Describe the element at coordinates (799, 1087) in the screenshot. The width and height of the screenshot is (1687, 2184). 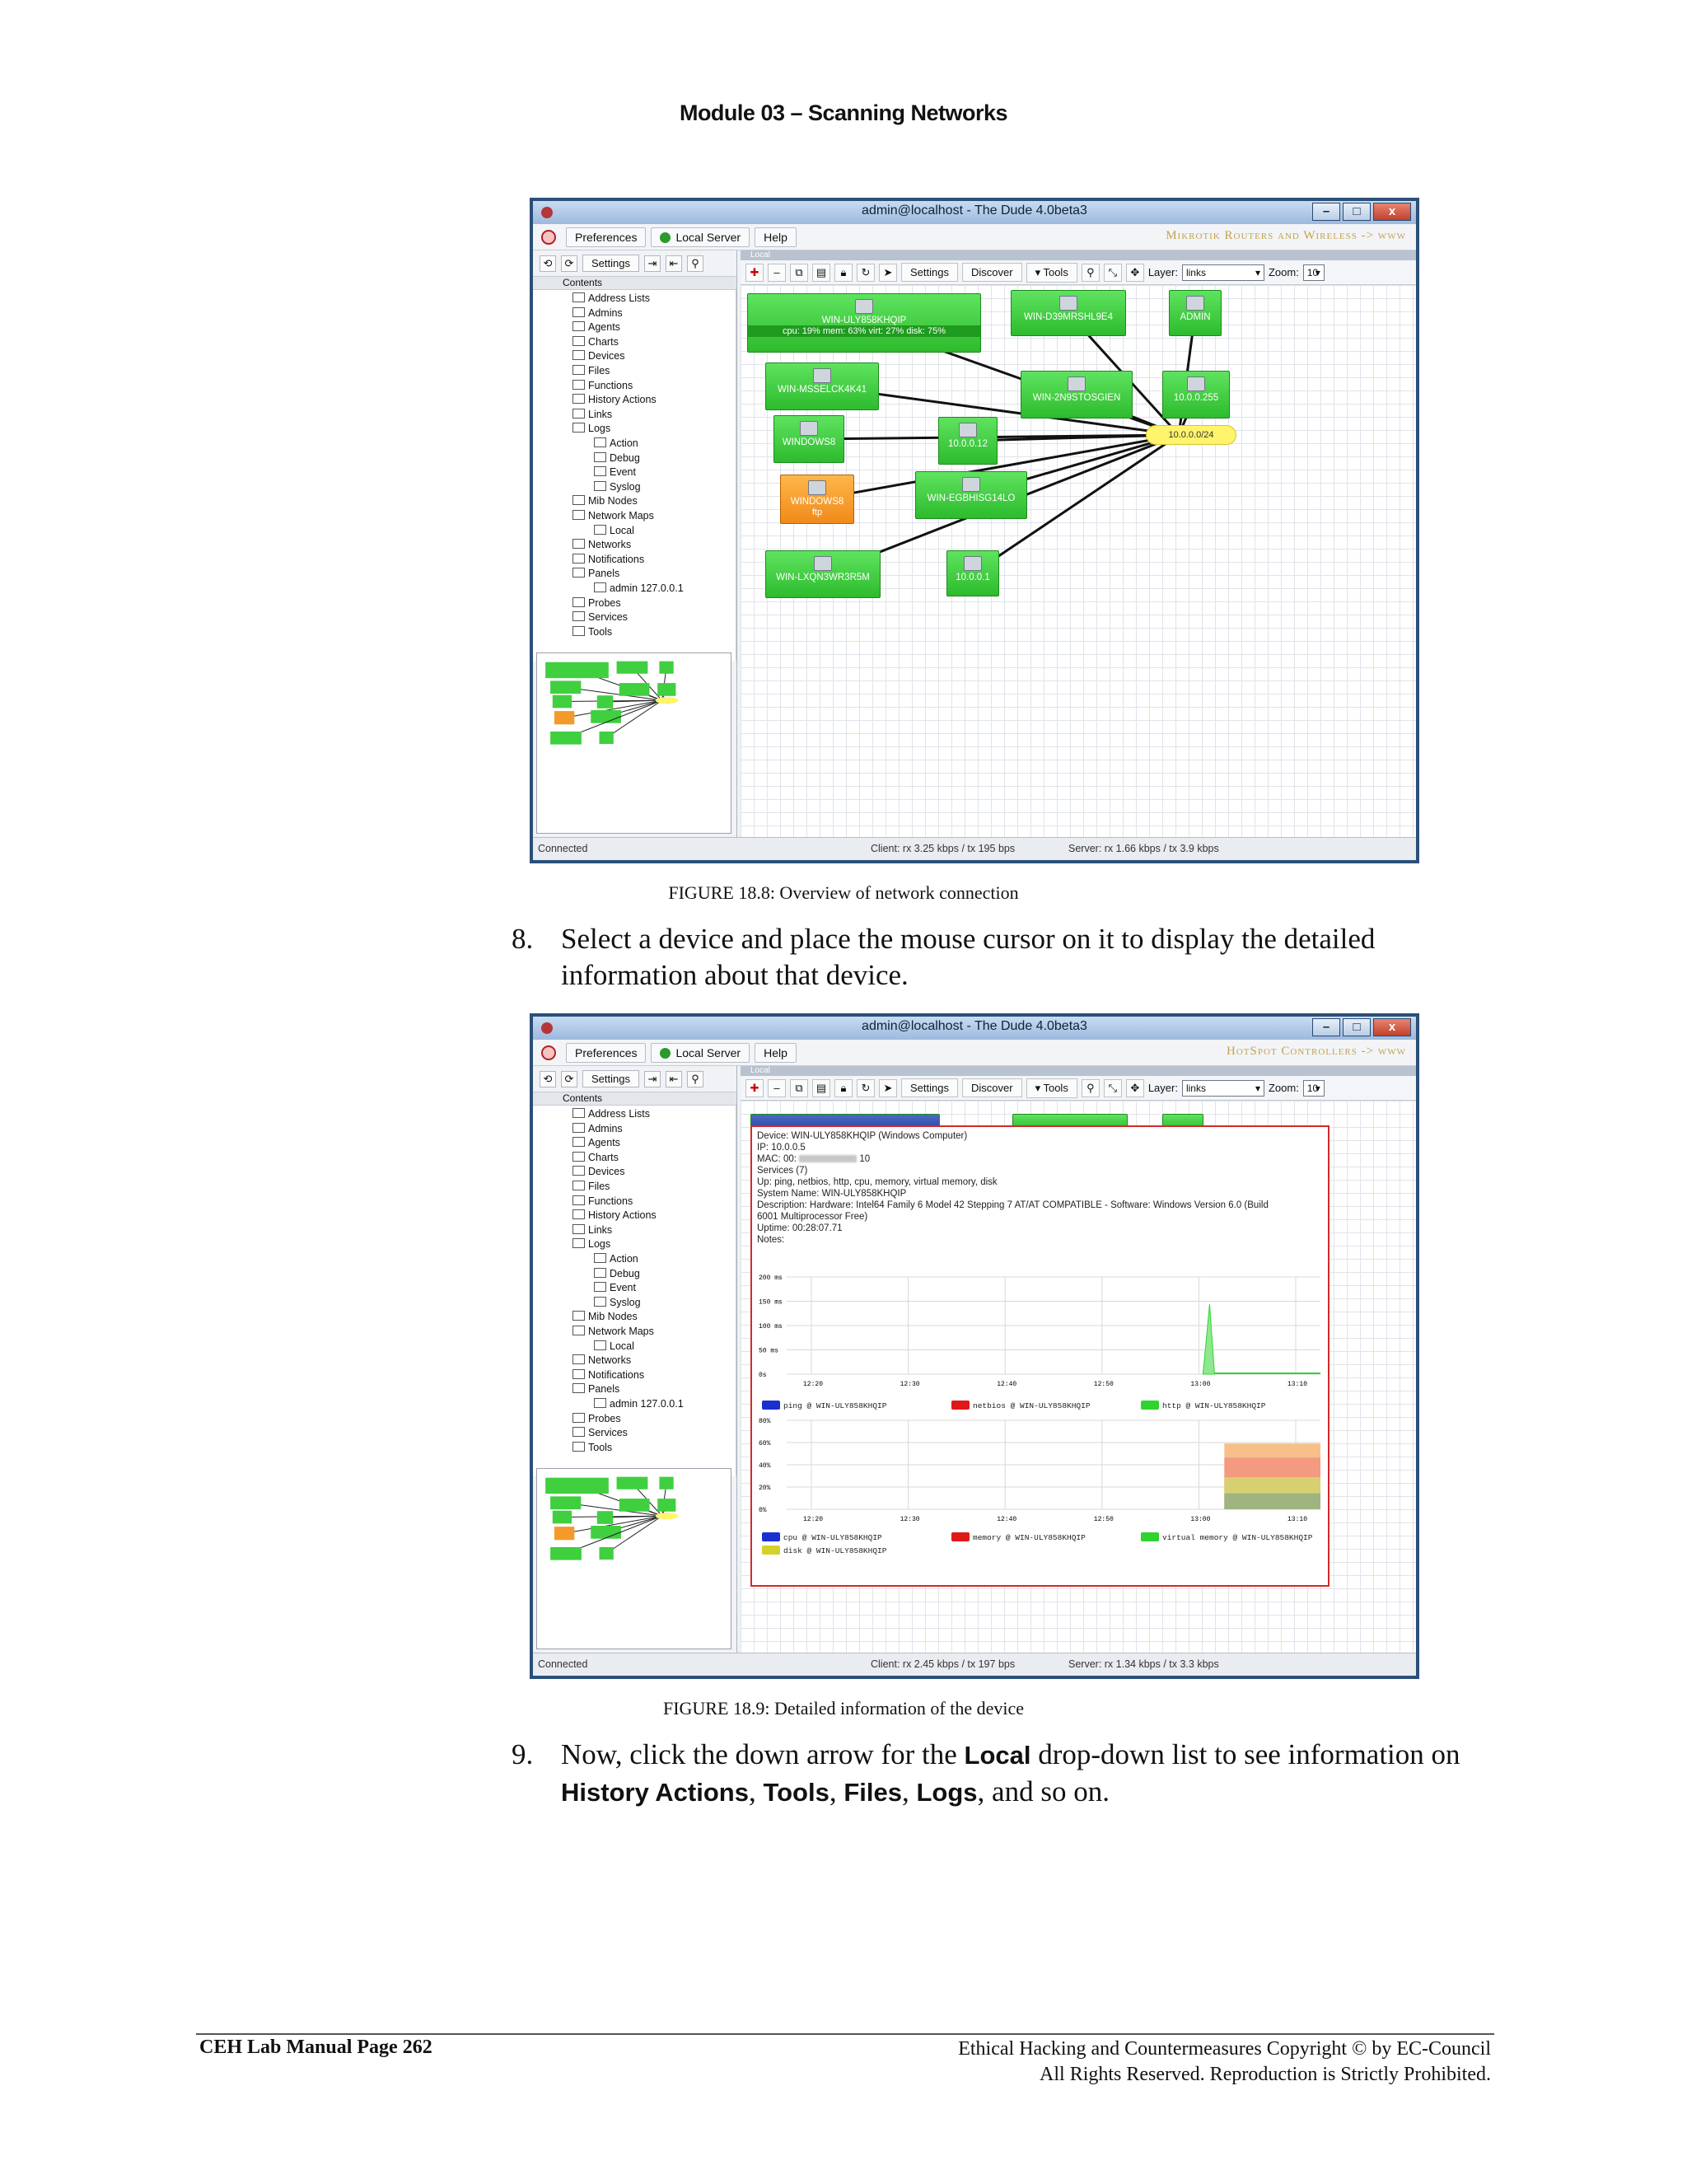
I see `copy-icon: ⧉` at that location.